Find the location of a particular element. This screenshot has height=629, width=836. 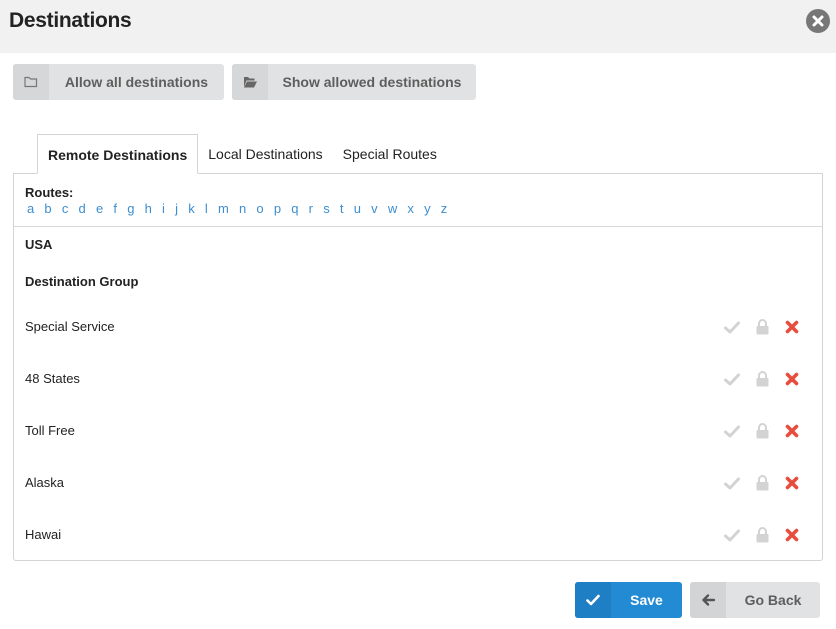

route-letter-link: w is located at coordinates (392, 208).